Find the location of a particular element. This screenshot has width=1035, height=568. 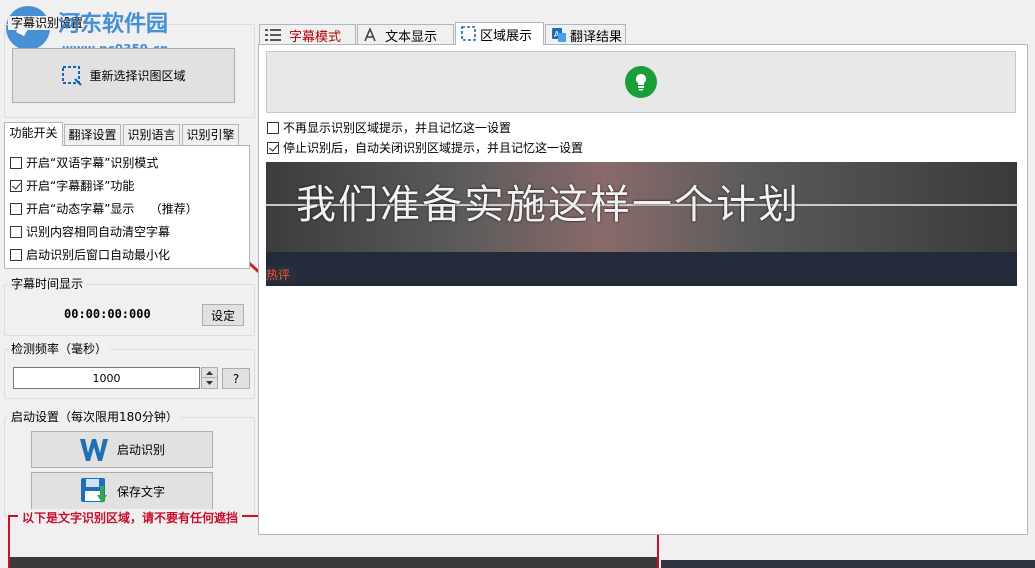

option-dynamic: 开启“动态字幕”显示 （推荐） is located at coordinates (104, 208).